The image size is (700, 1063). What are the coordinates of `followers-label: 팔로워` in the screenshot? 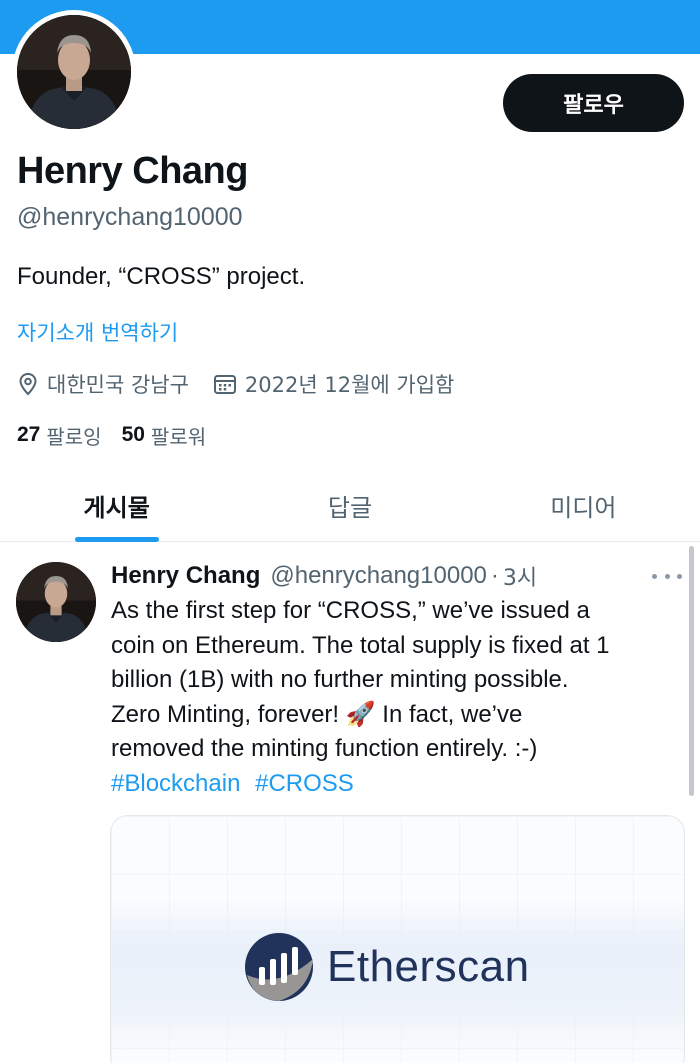 It's located at (178, 436).